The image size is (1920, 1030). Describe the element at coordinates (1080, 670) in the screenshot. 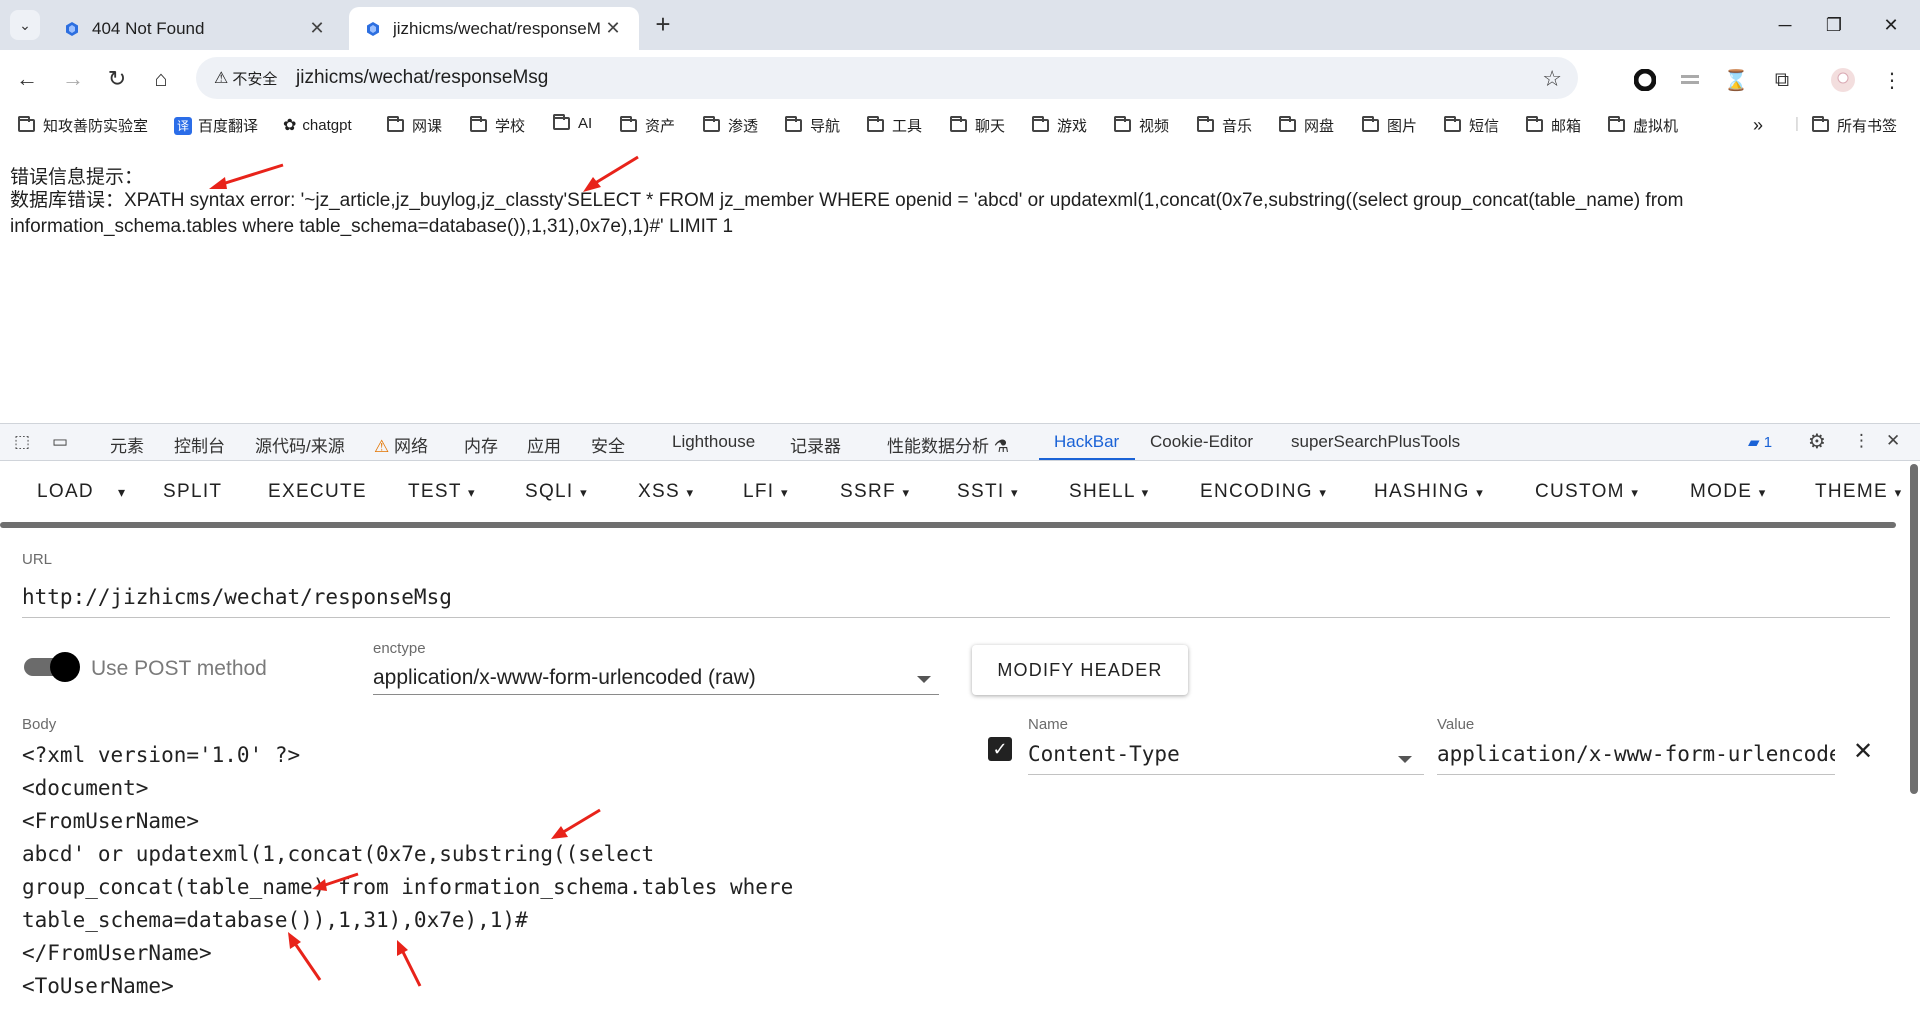

I see `modify-header-button: MODIFY HEADER` at that location.